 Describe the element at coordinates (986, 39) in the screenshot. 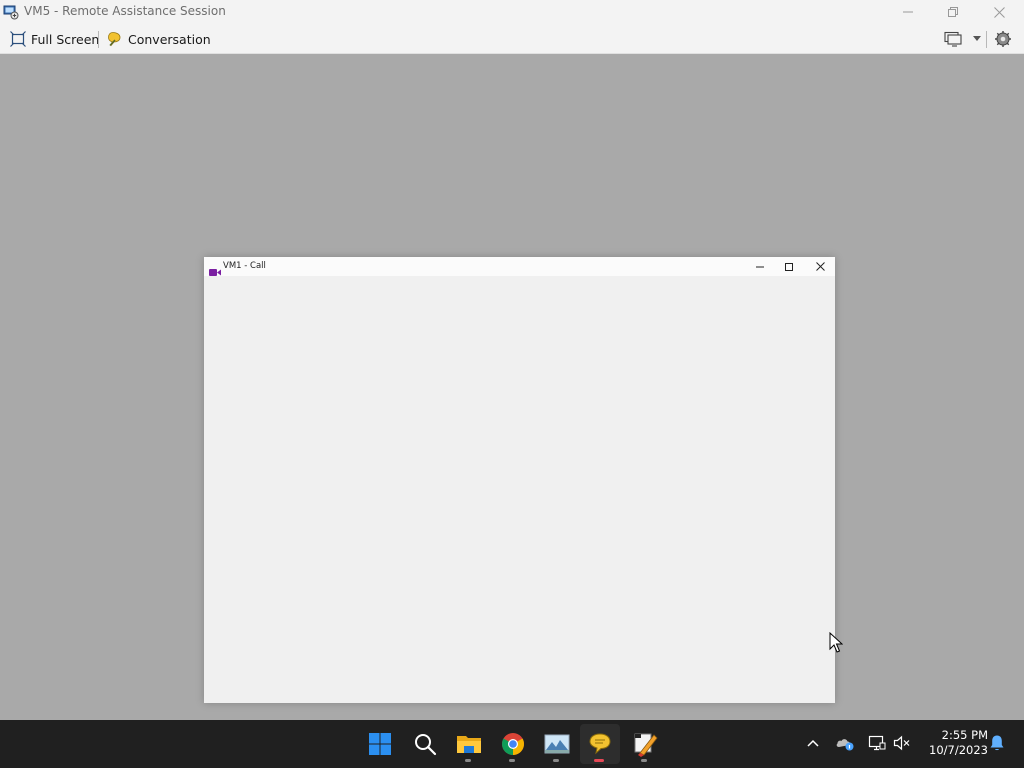

I see `toolbar-divider-right` at that location.